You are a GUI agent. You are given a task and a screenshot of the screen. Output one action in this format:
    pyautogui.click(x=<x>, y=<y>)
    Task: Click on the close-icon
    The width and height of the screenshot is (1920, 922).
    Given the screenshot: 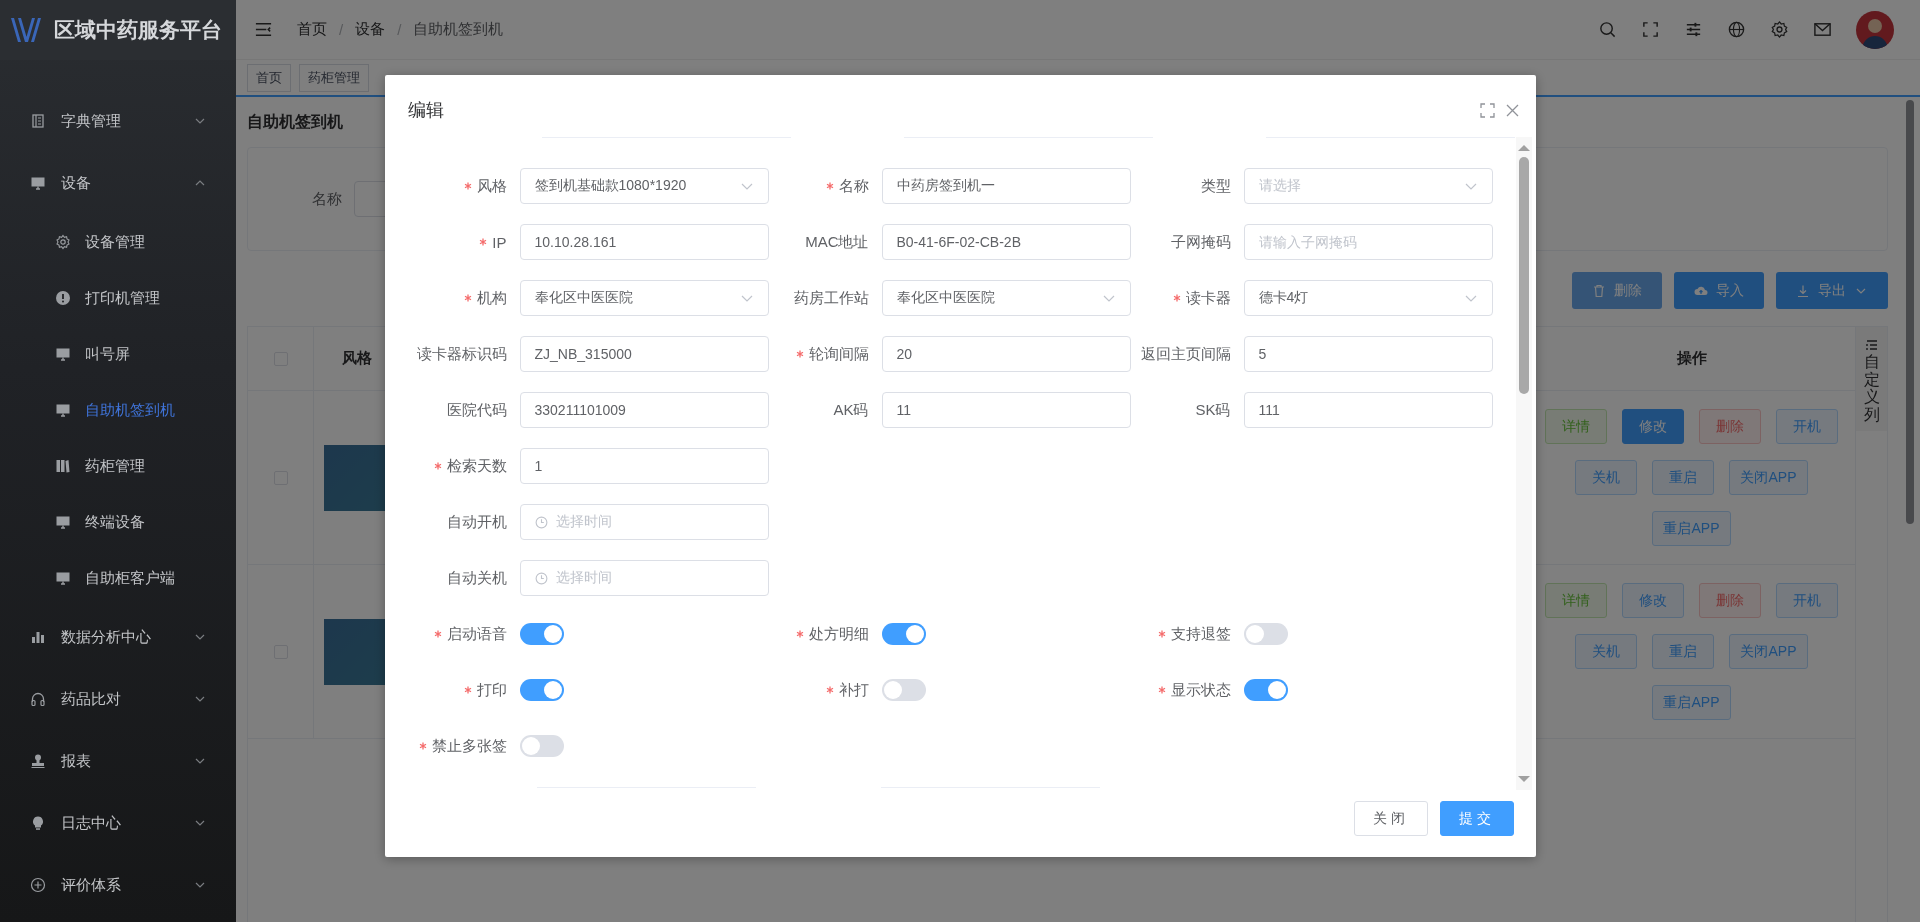 What is the action you would take?
    pyautogui.click(x=1512, y=110)
    